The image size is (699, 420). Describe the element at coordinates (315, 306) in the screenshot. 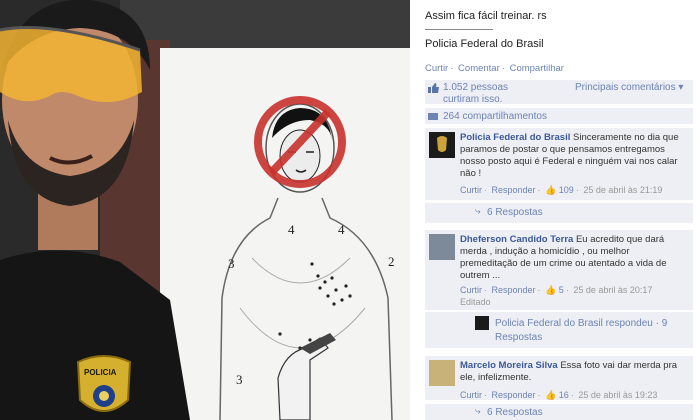

I see `bullet-holes` at that location.